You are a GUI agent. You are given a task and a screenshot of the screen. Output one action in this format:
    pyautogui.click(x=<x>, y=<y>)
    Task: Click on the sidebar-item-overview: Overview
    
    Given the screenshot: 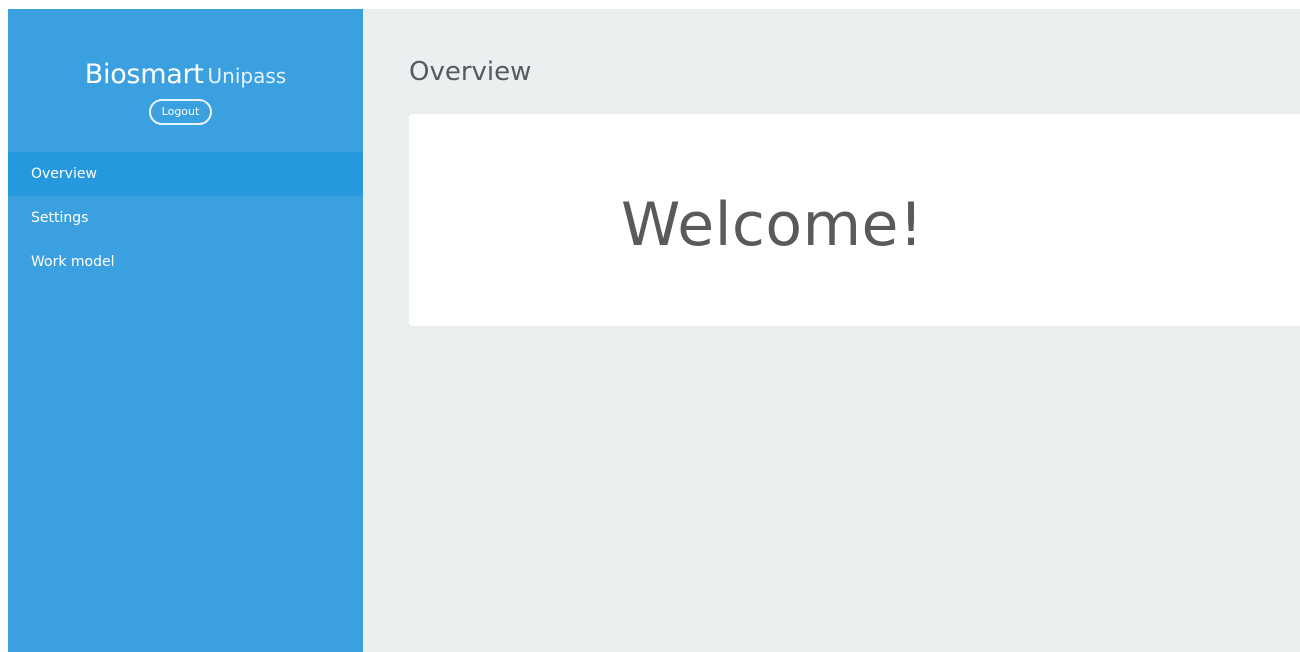 What is the action you would take?
    pyautogui.click(x=185, y=174)
    